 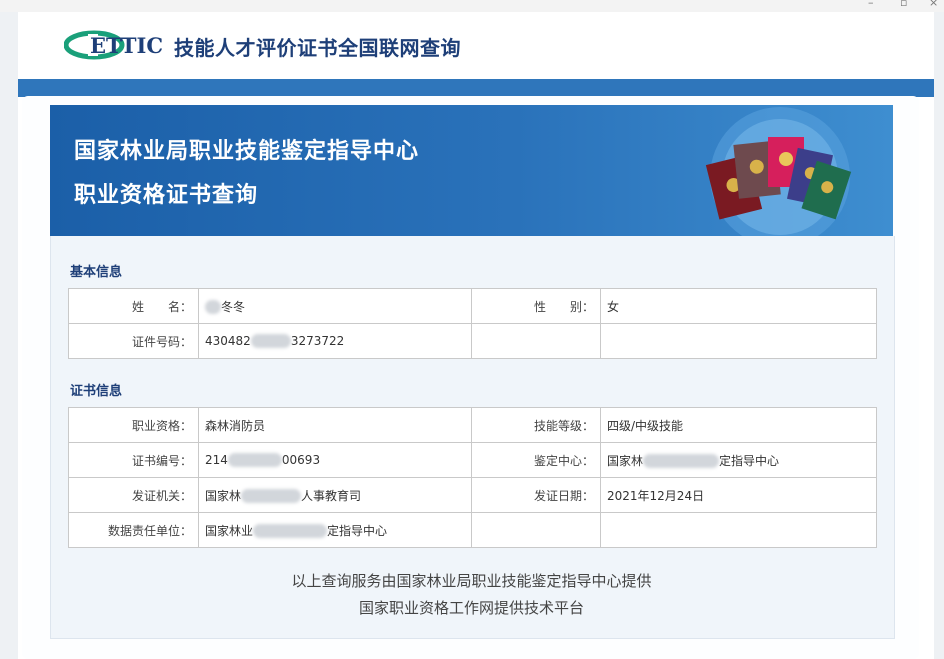 What do you see at coordinates (625, 460) in the screenshot?
I see `center-prefix: 国家林` at bounding box center [625, 460].